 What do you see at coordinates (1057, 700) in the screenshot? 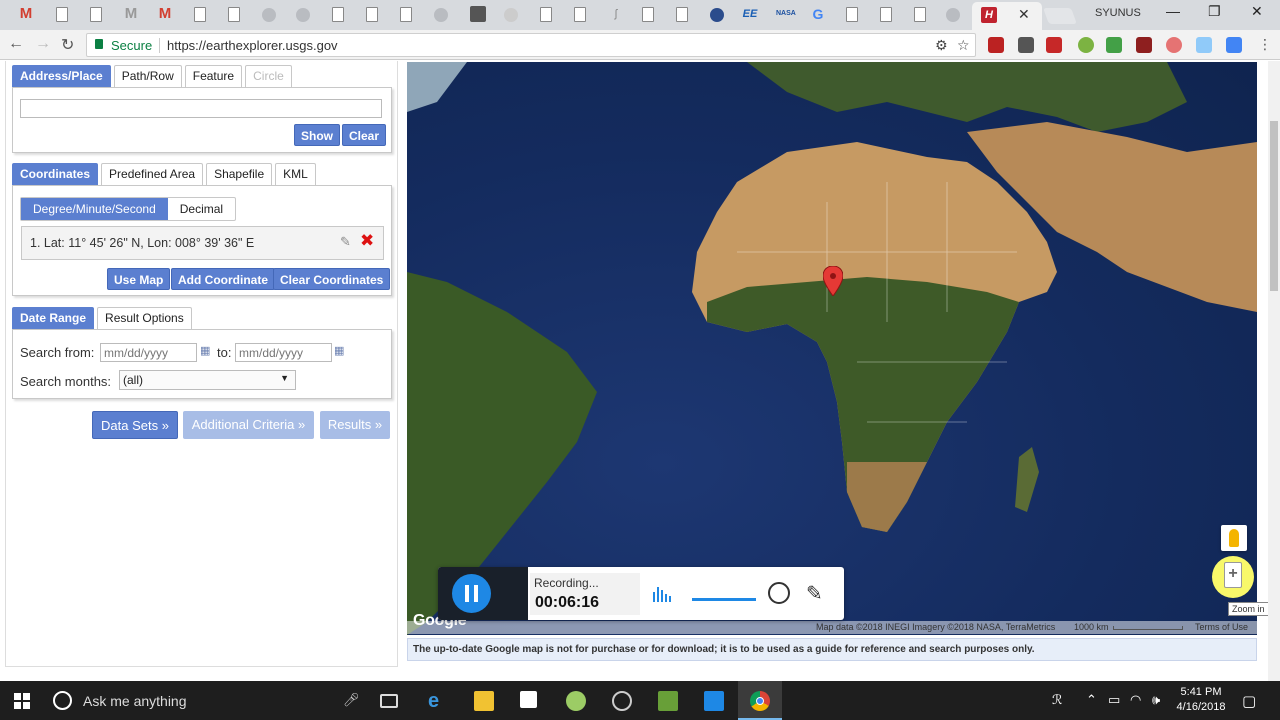
I see `people-icon: ℛ` at bounding box center [1057, 700].